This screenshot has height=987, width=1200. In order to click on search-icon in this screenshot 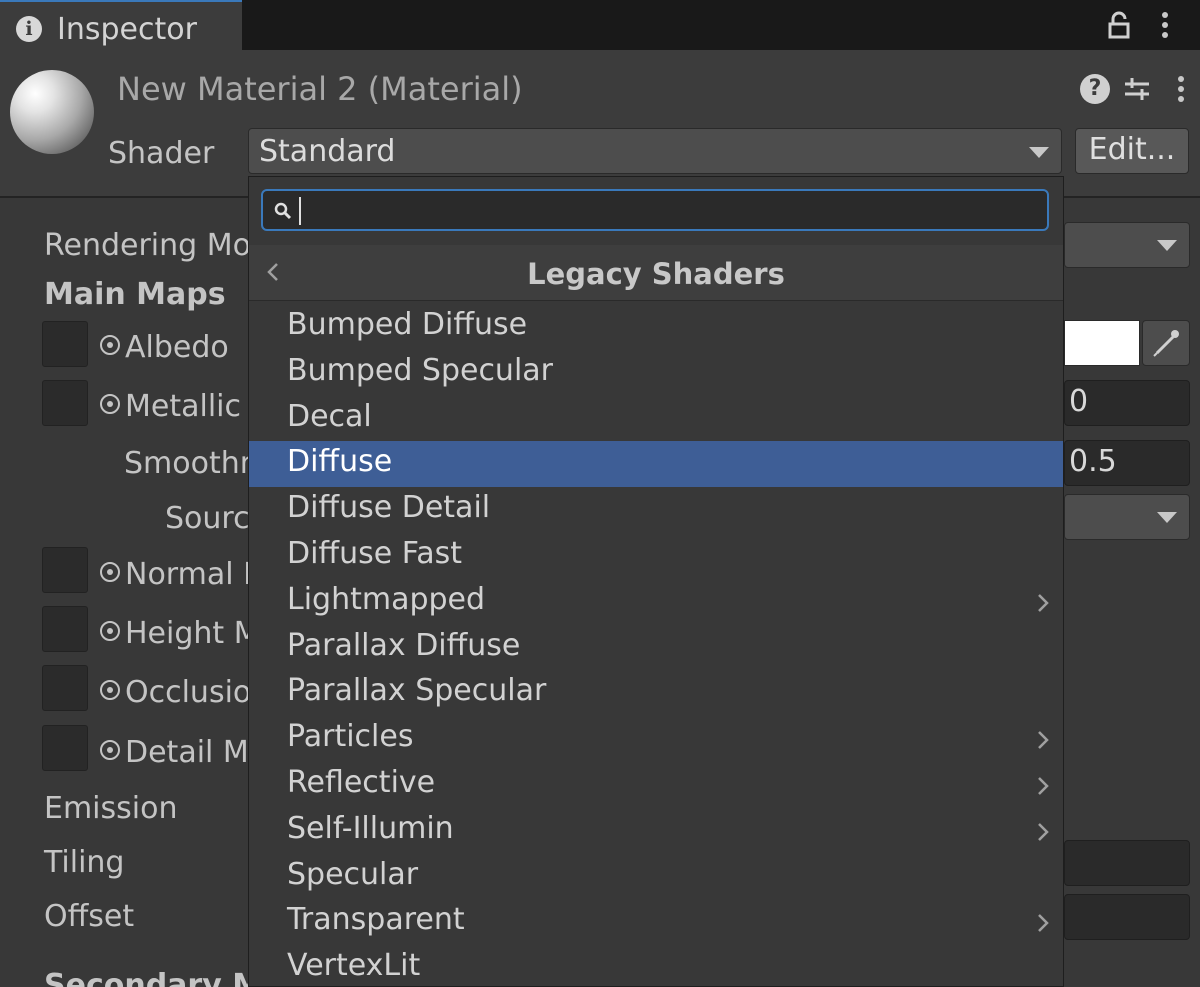, I will do `click(283, 211)`.